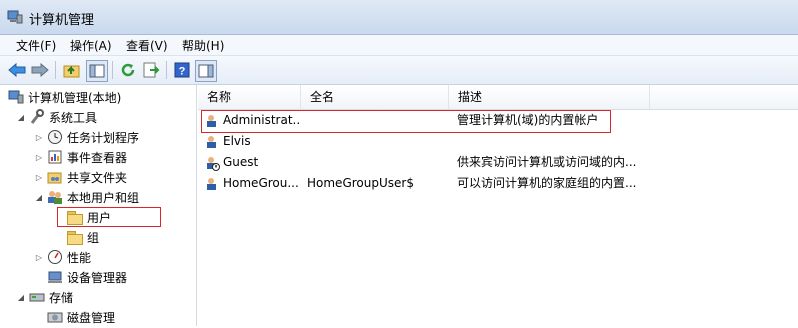 This screenshot has width=798, height=328. What do you see at coordinates (37, 117) in the screenshot?
I see `tools-icon` at bounding box center [37, 117].